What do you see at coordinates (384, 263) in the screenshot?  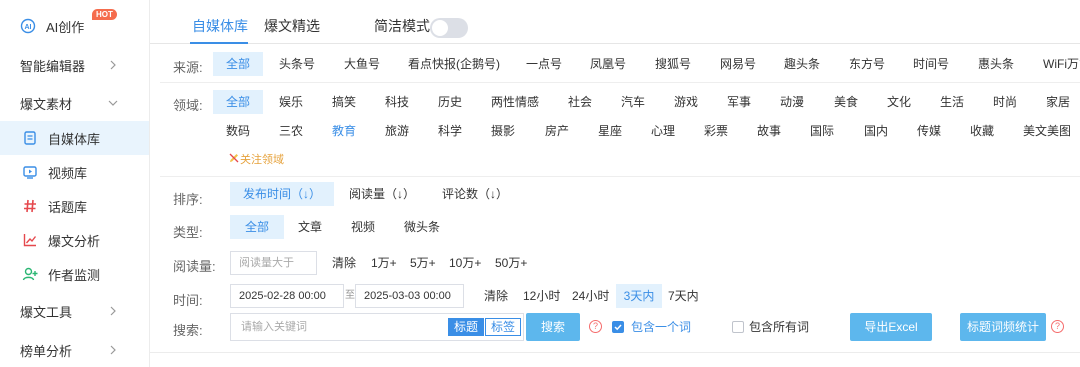 I see `reads-option: 1万+` at bounding box center [384, 263].